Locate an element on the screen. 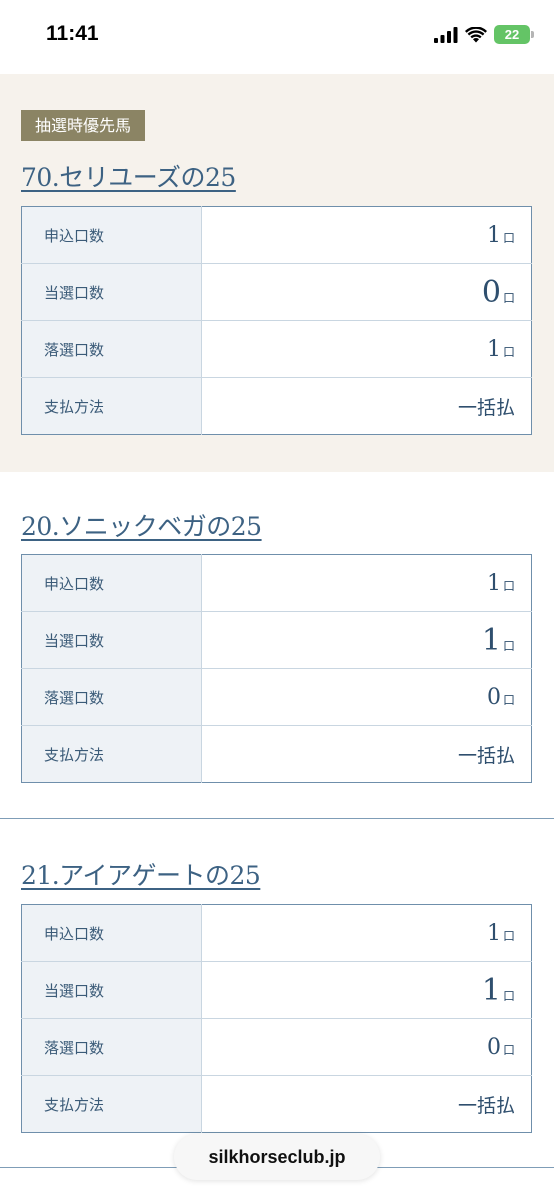  battery-level: 22 is located at coordinates (512, 34).